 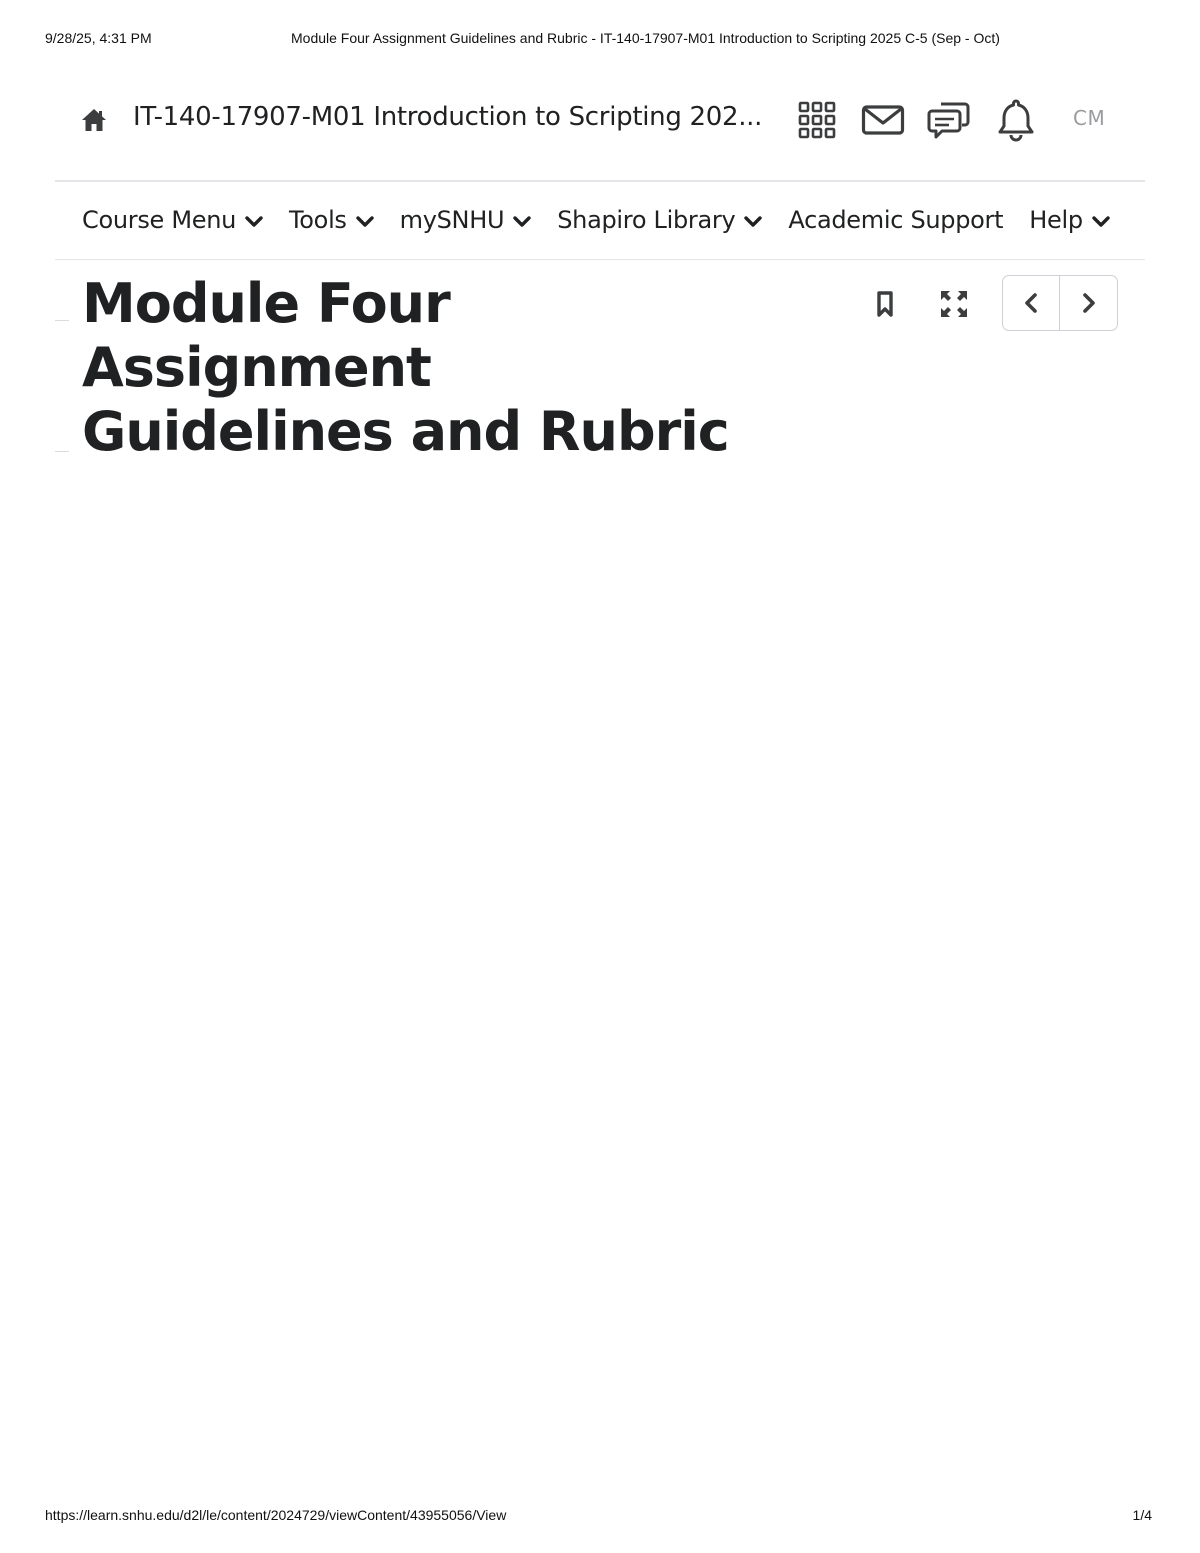 I want to click on chevron-right-icon, so click(x=1088, y=303).